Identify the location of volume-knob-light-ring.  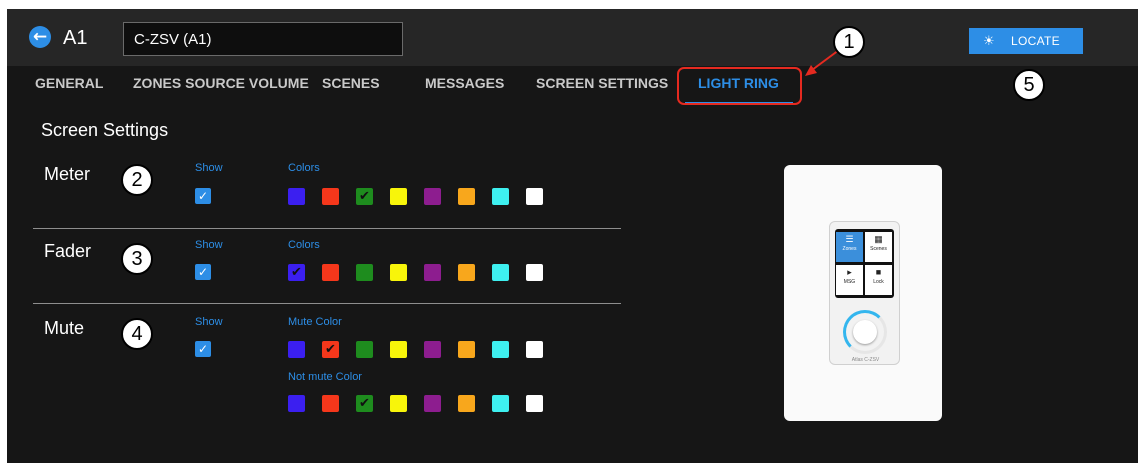
(865, 332).